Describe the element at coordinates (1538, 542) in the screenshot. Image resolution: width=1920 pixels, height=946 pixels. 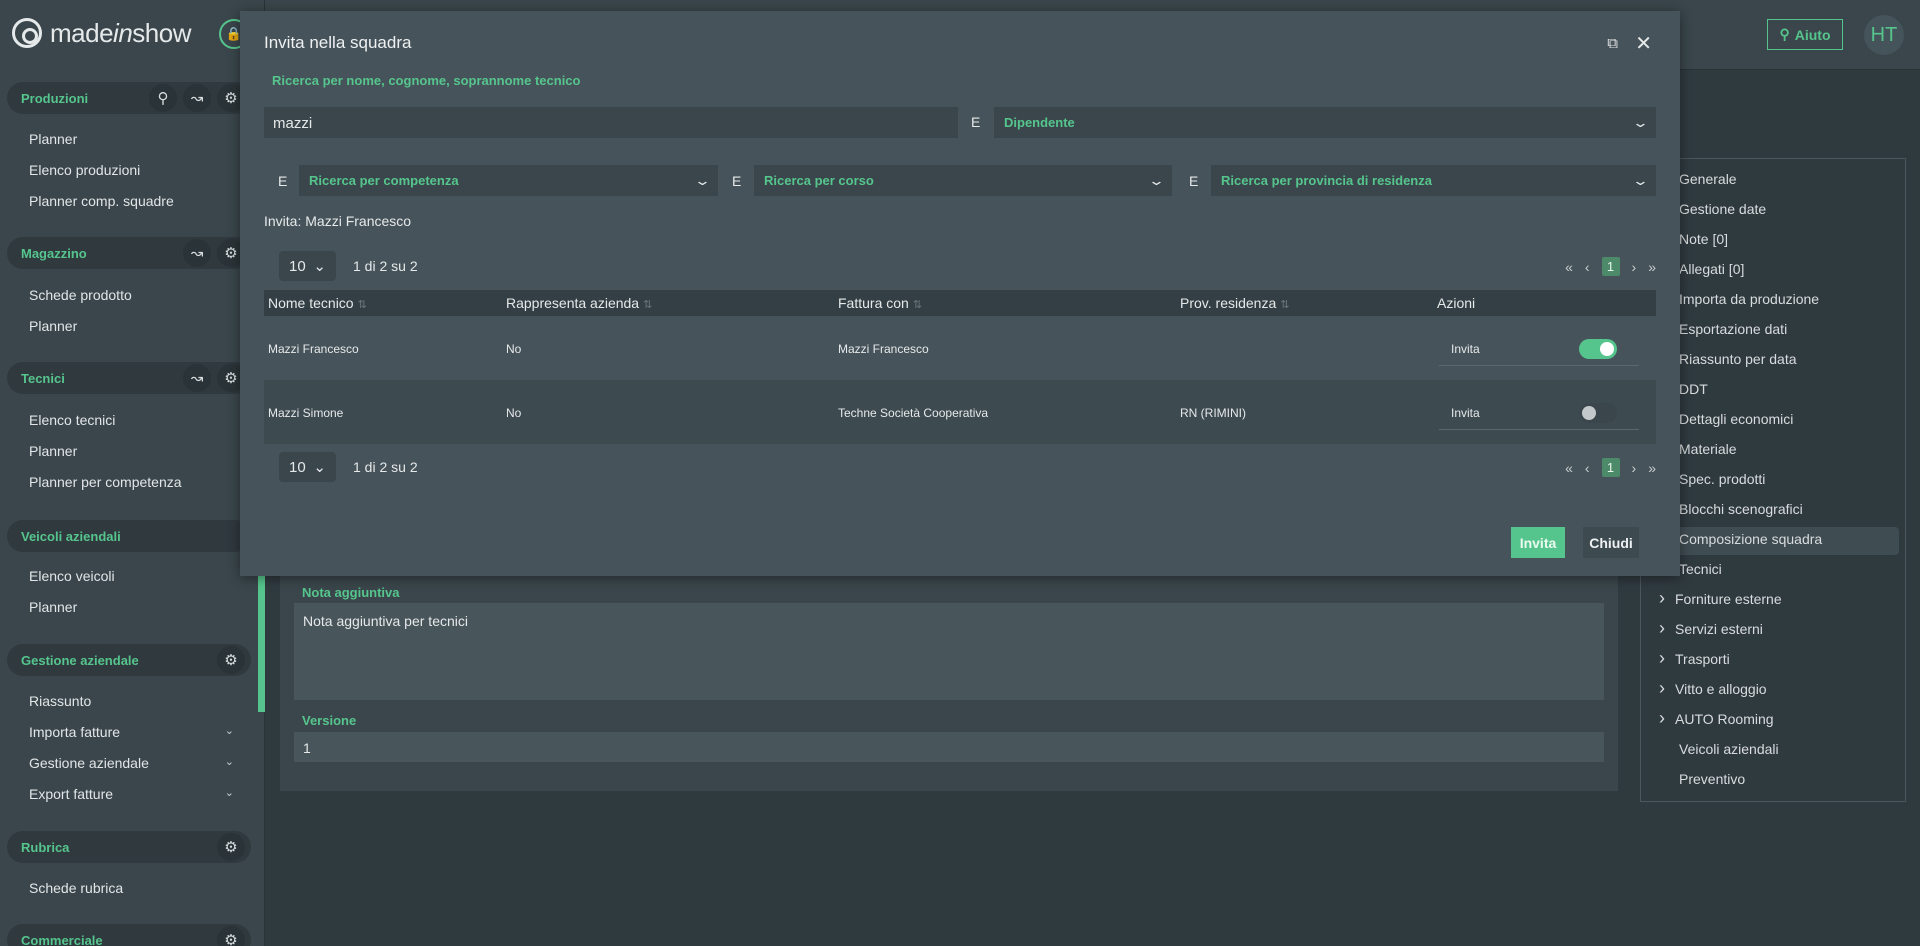
I see `invite-button: Invita` at that location.